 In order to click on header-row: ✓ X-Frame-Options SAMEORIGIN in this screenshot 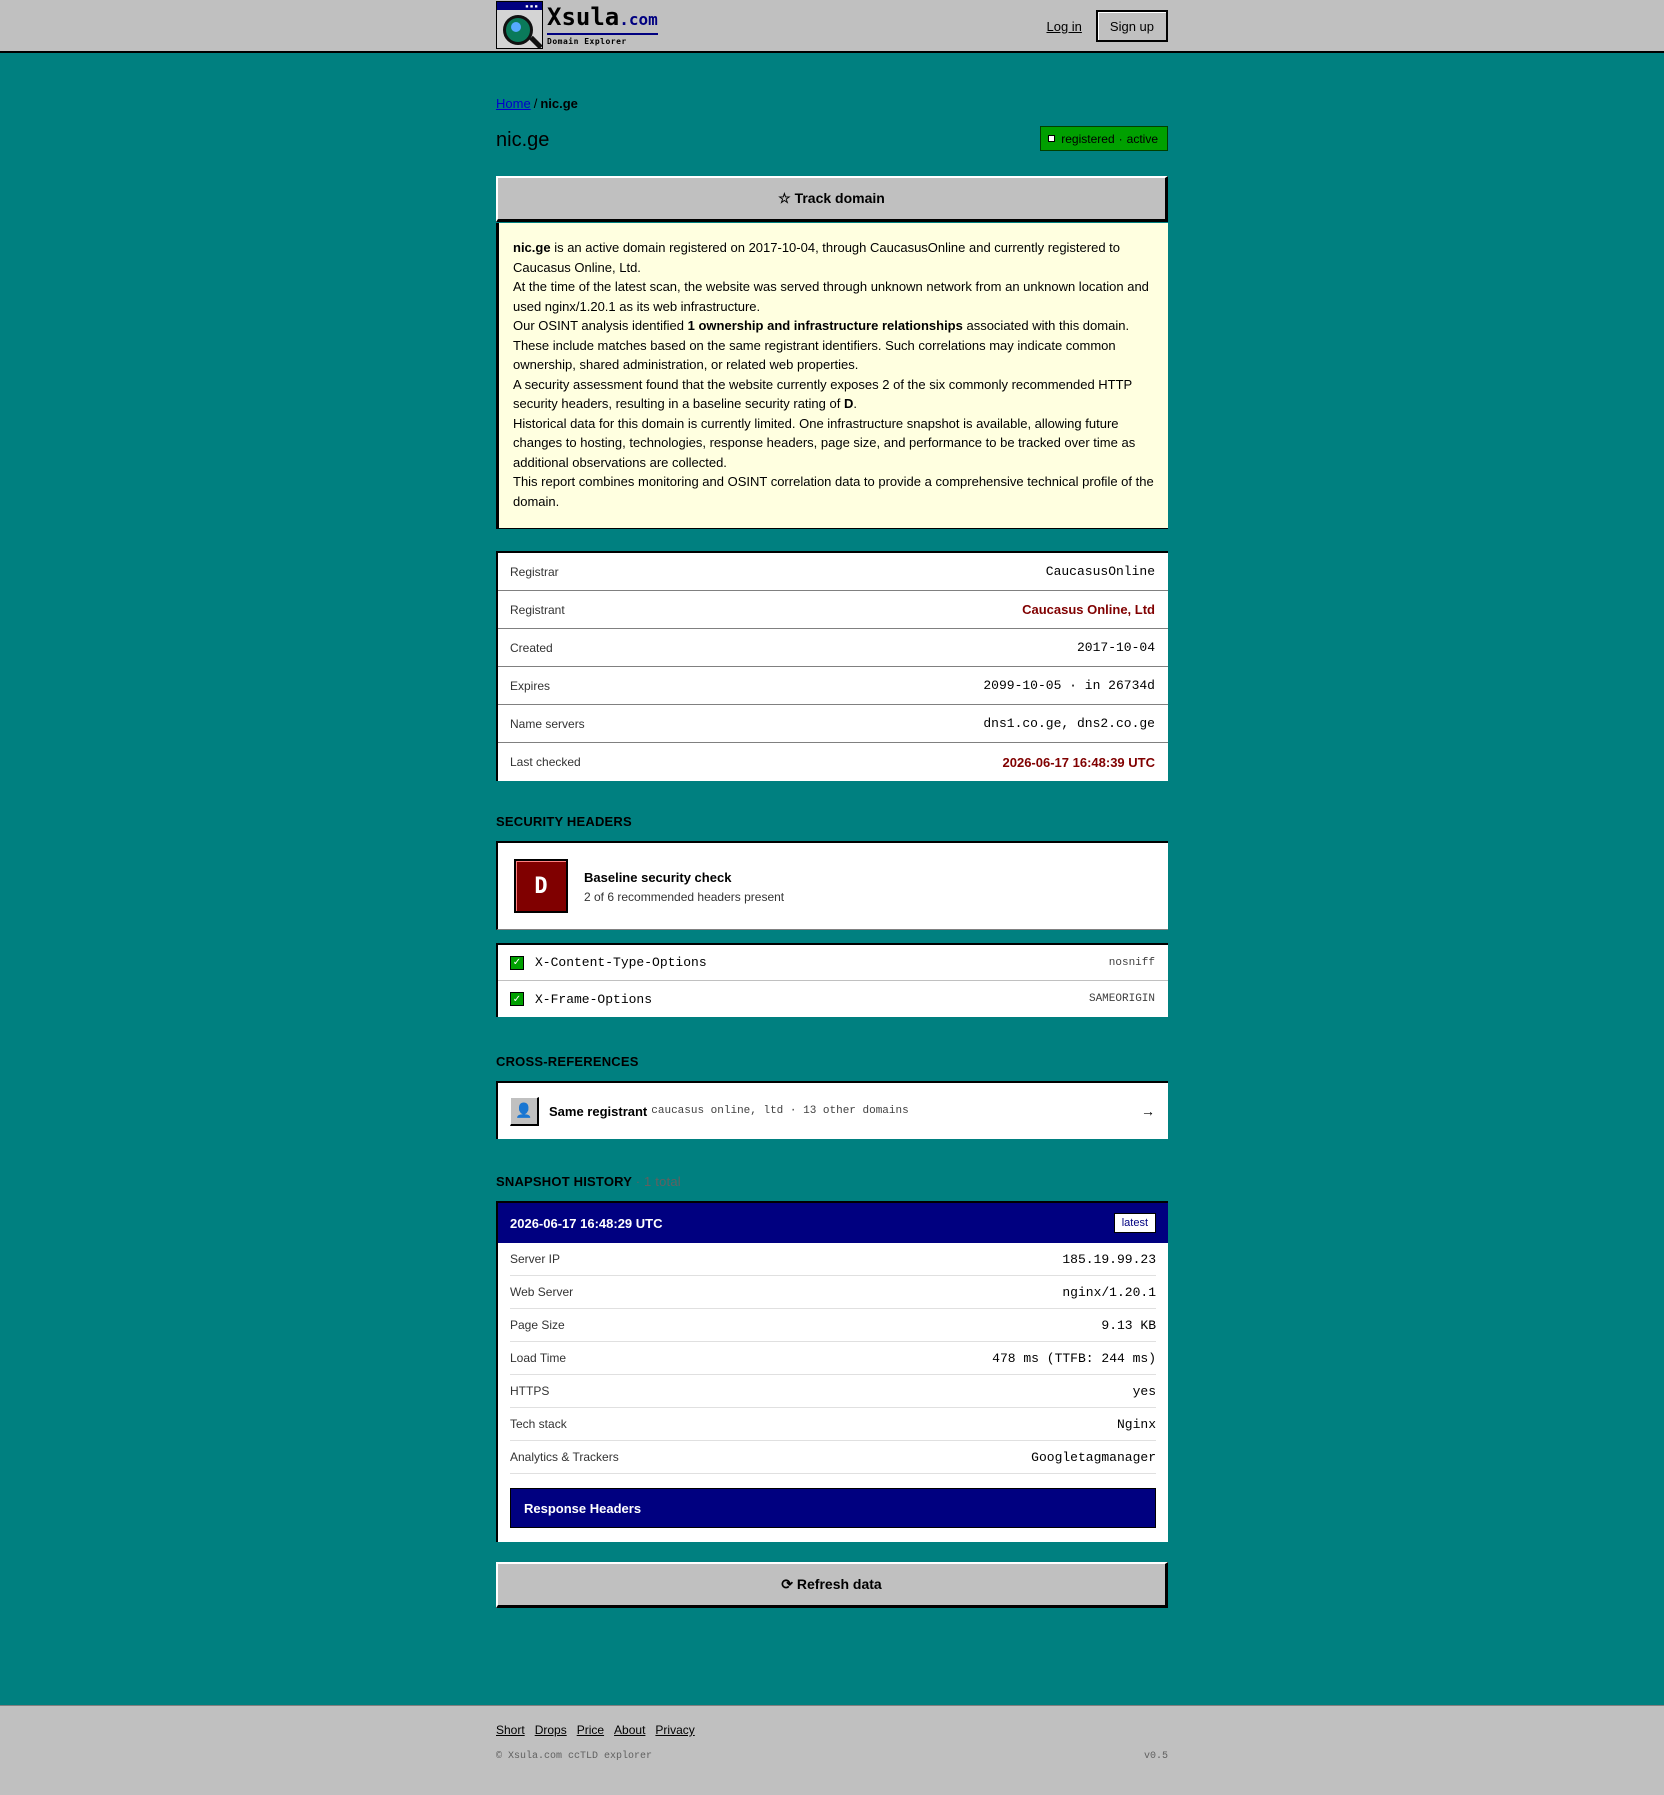, I will do `click(833, 999)`.